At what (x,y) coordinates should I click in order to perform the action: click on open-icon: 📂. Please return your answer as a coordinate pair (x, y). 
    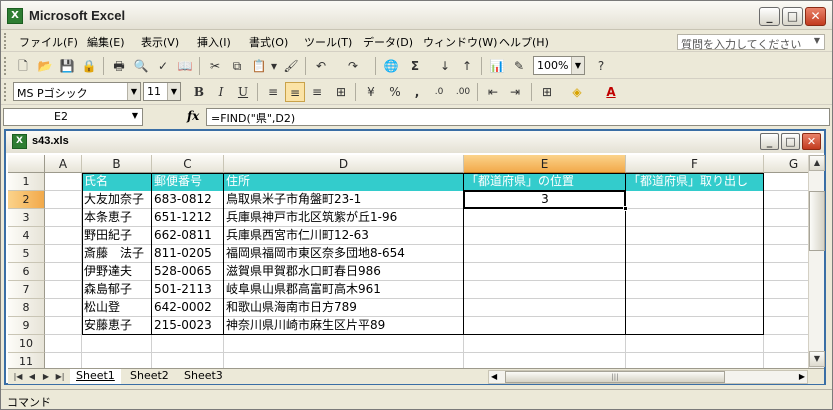
    Looking at the image, I should click on (45, 66).